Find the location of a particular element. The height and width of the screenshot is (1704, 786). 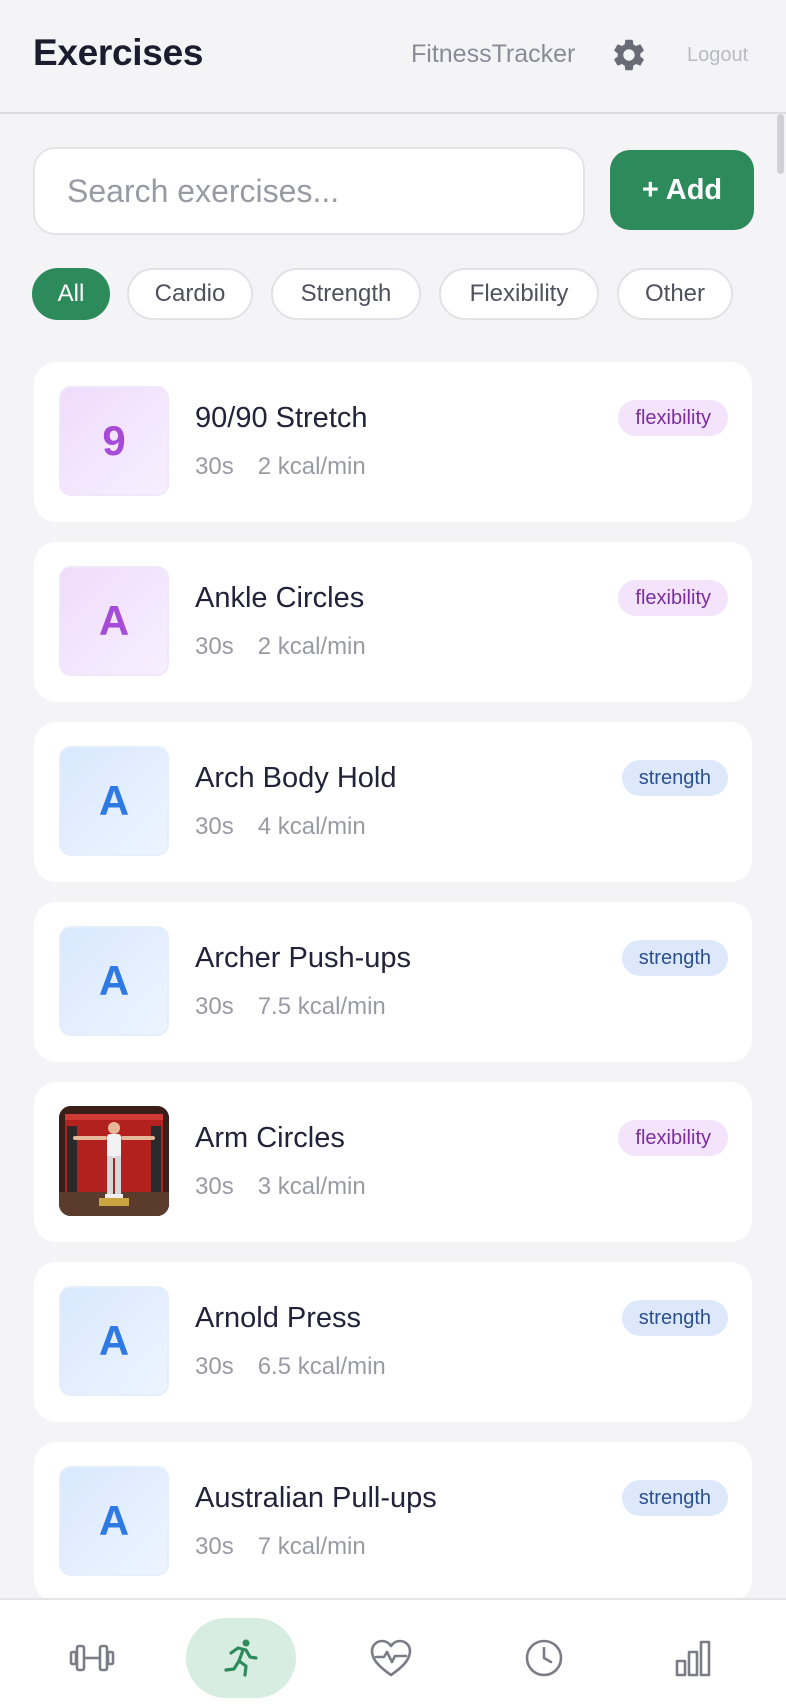

search-field is located at coordinates (309, 191).